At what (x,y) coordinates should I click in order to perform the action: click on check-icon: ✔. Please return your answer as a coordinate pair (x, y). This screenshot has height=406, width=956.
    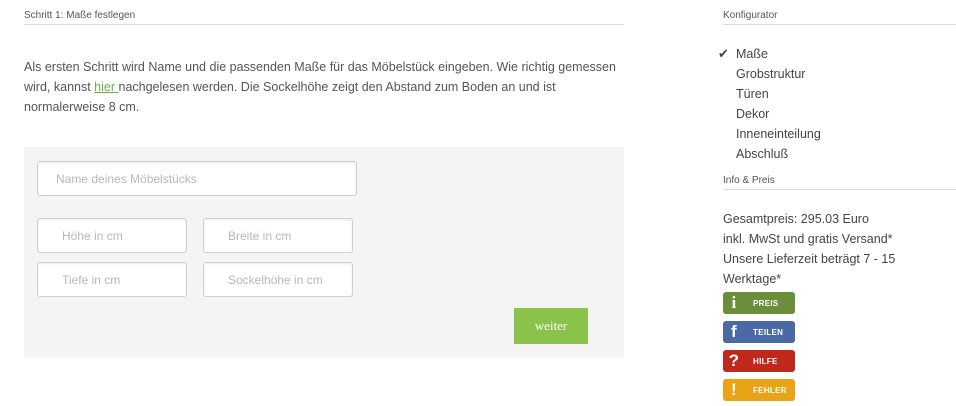
    Looking at the image, I should click on (723, 53).